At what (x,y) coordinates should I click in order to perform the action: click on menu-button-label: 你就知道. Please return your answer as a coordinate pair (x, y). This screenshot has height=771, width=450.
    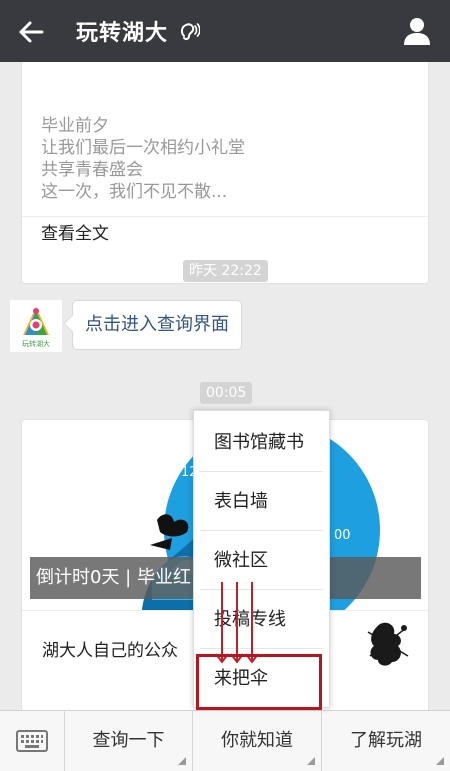
    Looking at the image, I should click on (257, 740).